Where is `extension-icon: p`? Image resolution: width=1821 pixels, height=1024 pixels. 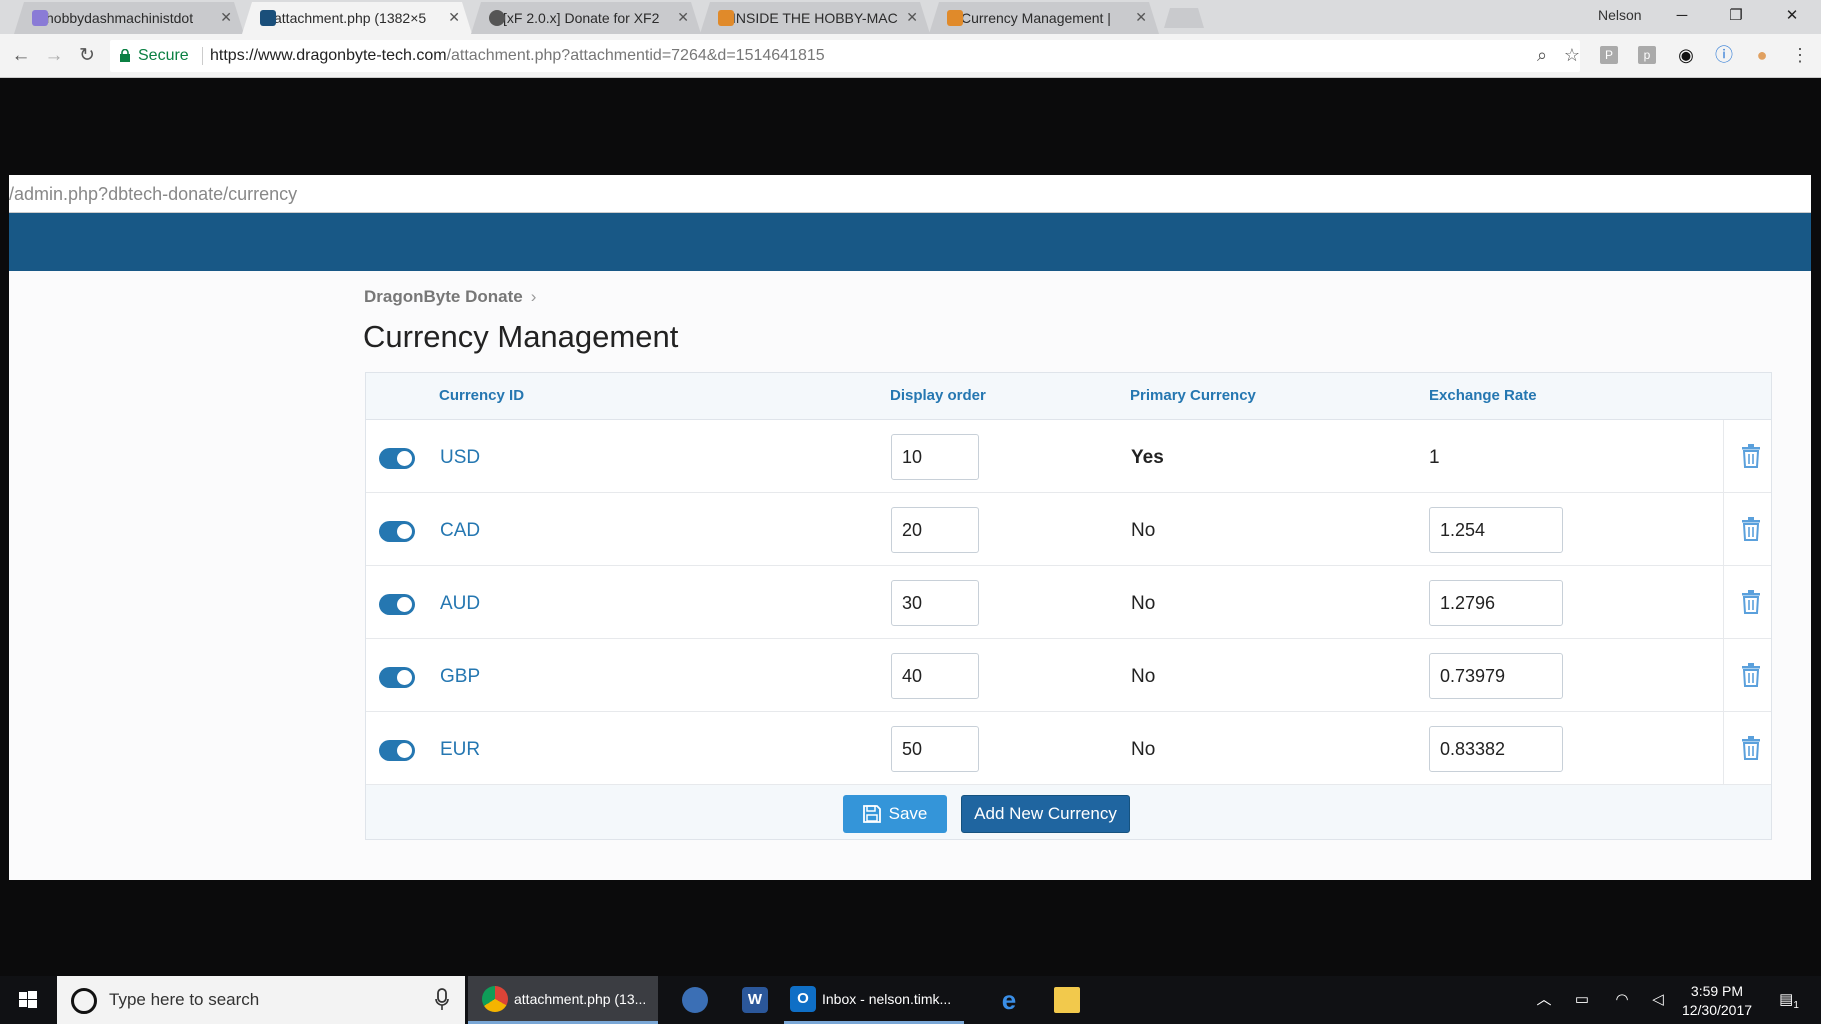
extension-icon: p is located at coordinates (1647, 55).